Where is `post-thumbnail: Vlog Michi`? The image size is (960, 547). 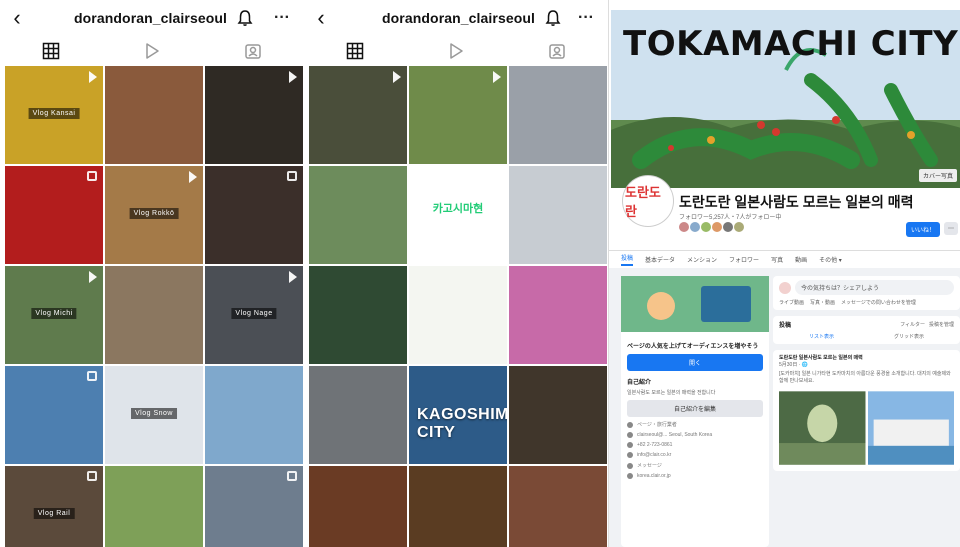
post-thumbnail: Vlog Michi is located at coordinates (54, 315).